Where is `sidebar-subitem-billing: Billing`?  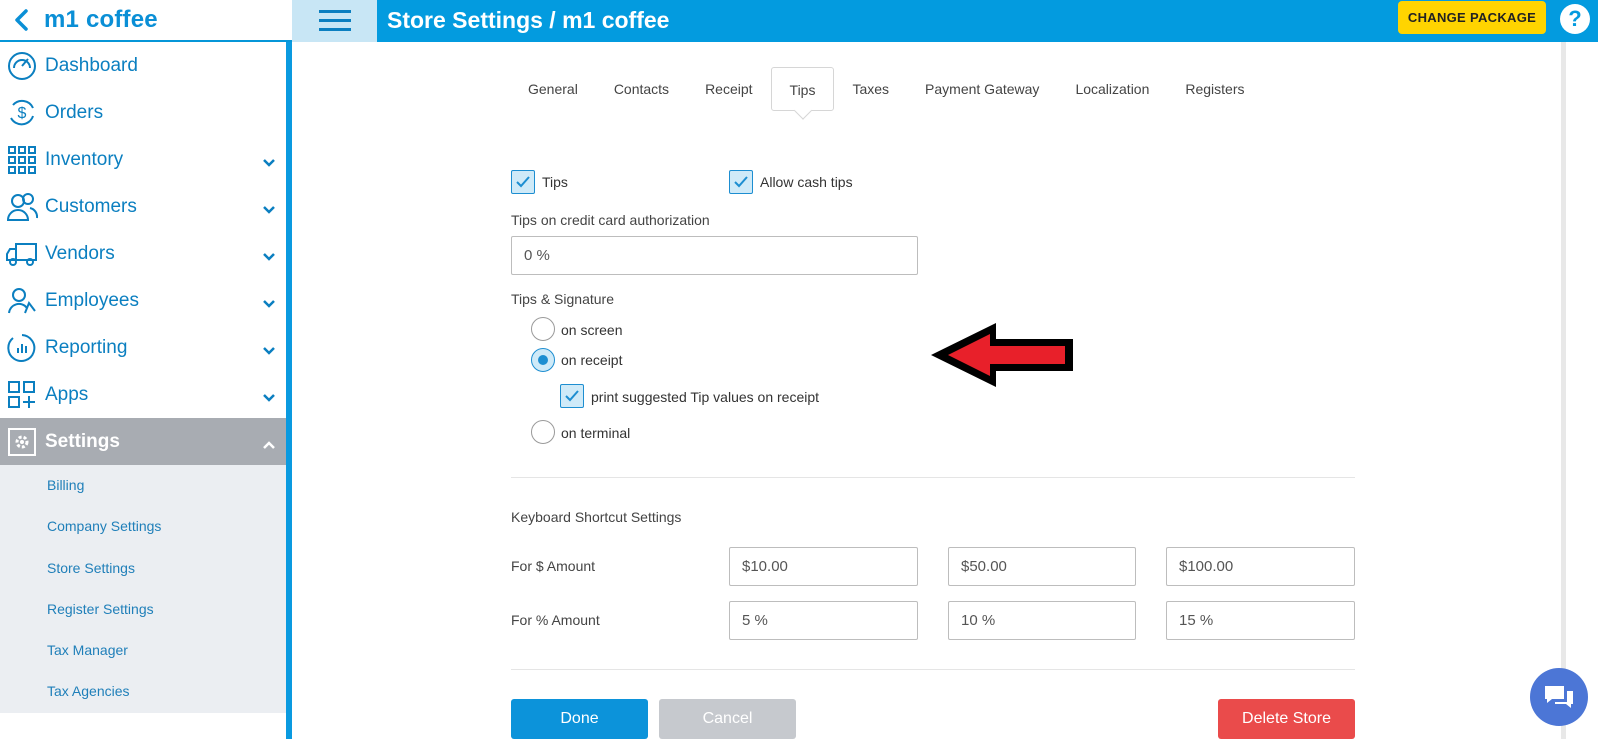
sidebar-subitem-billing: Billing is located at coordinates (143, 485).